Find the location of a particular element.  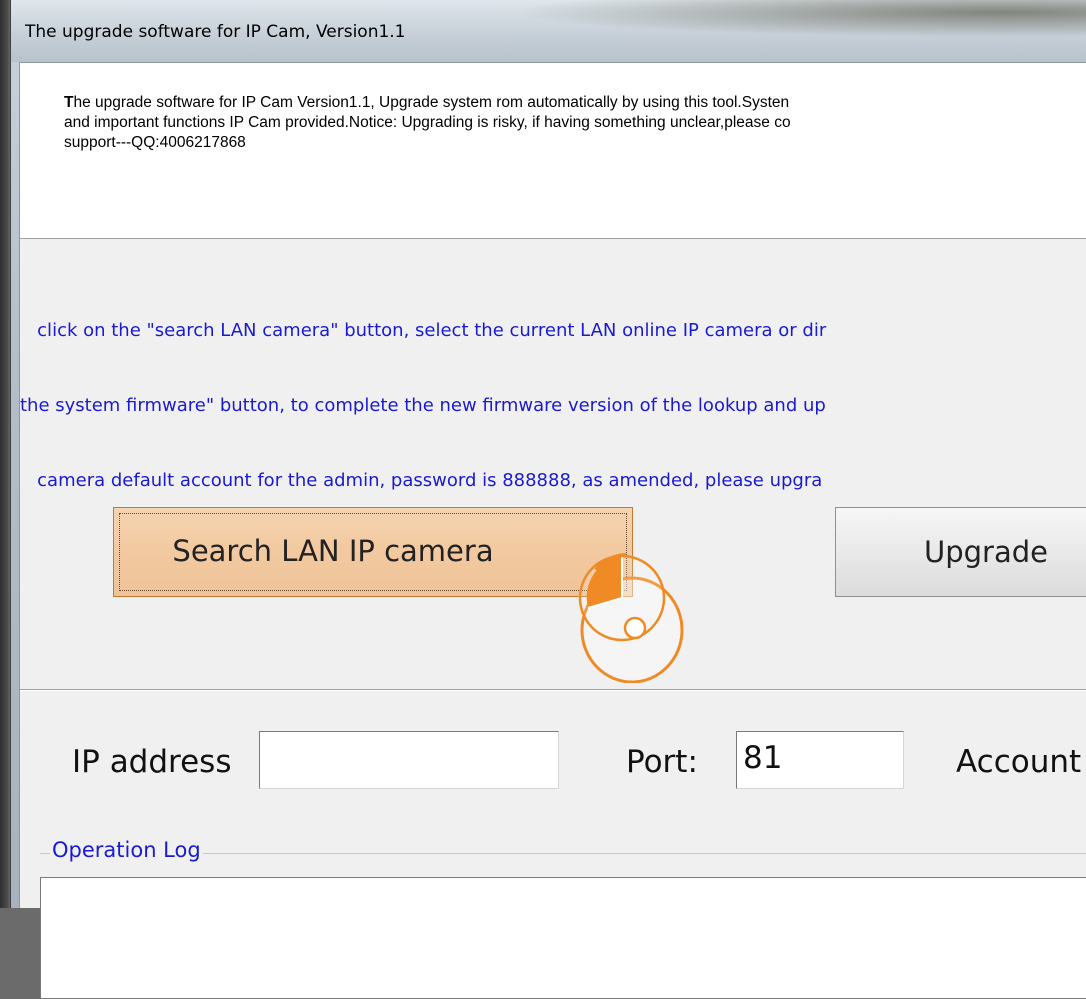

busy-cursor-icon is located at coordinates (631, 618).